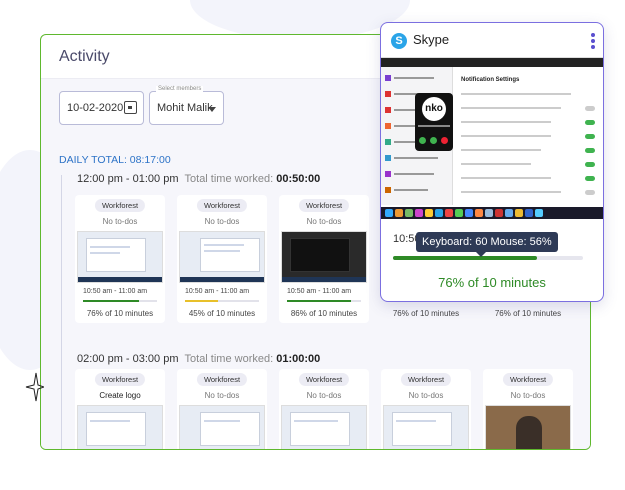 The width and height of the screenshot is (625, 490). Describe the element at coordinates (128, 179) in the screenshot. I see `slot-range: 12:00 pm - 01:00 pm` at that location.